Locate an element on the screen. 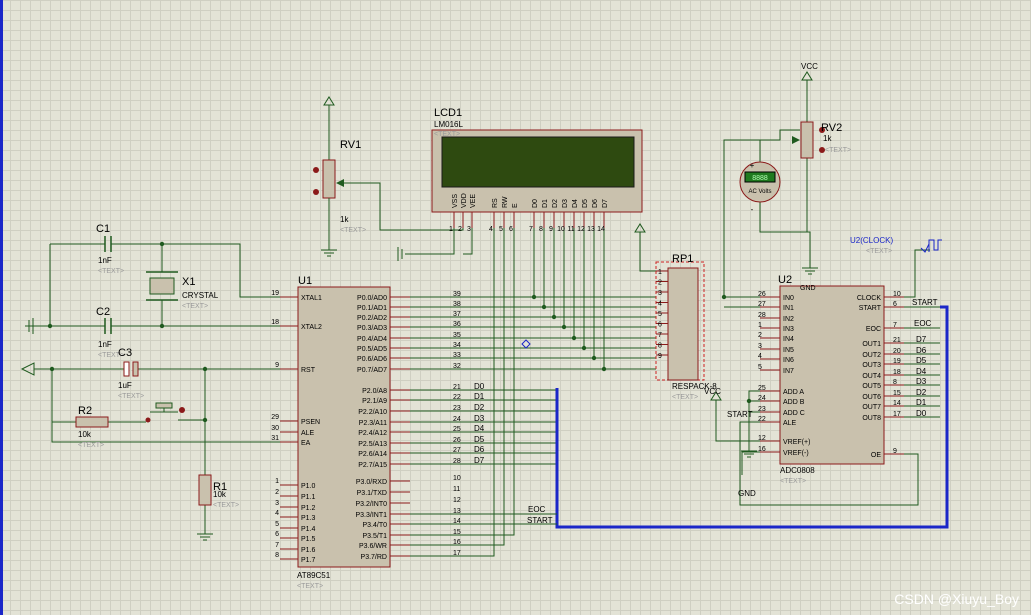 The width and height of the screenshot is (1031, 615). u1-pin-name: P0.1/AD1 is located at coordinates (372, 308).